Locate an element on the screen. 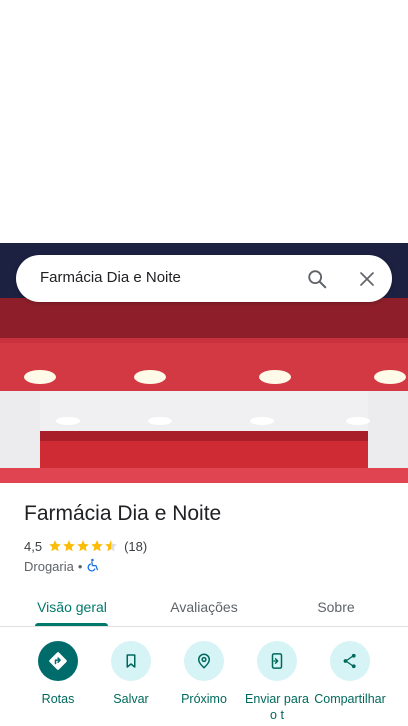 The height and width of the screenshot is (726, 408). nearby-button: Próximo is located at coordinates (204, 674).